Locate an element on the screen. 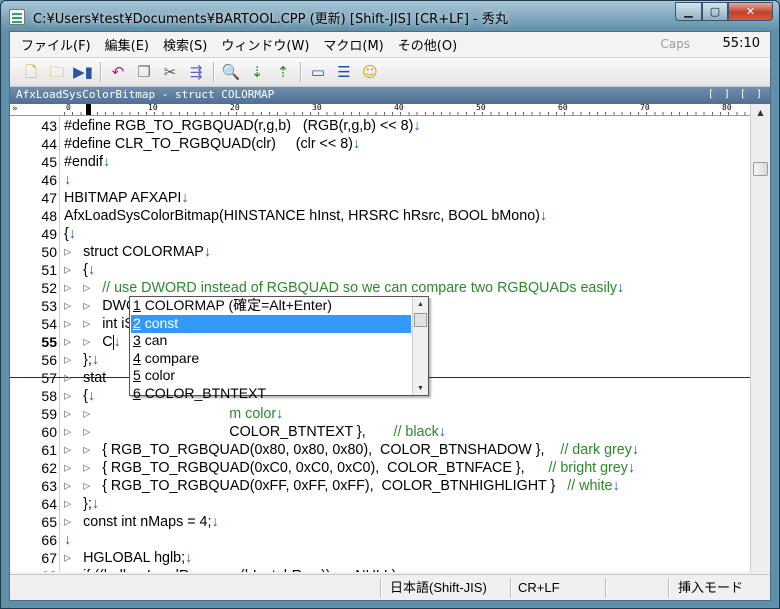 The width and height of the screenshot is (780, 609). code-text: ▹ struct COLORMAP↓ is located at coordinates (137, 252).